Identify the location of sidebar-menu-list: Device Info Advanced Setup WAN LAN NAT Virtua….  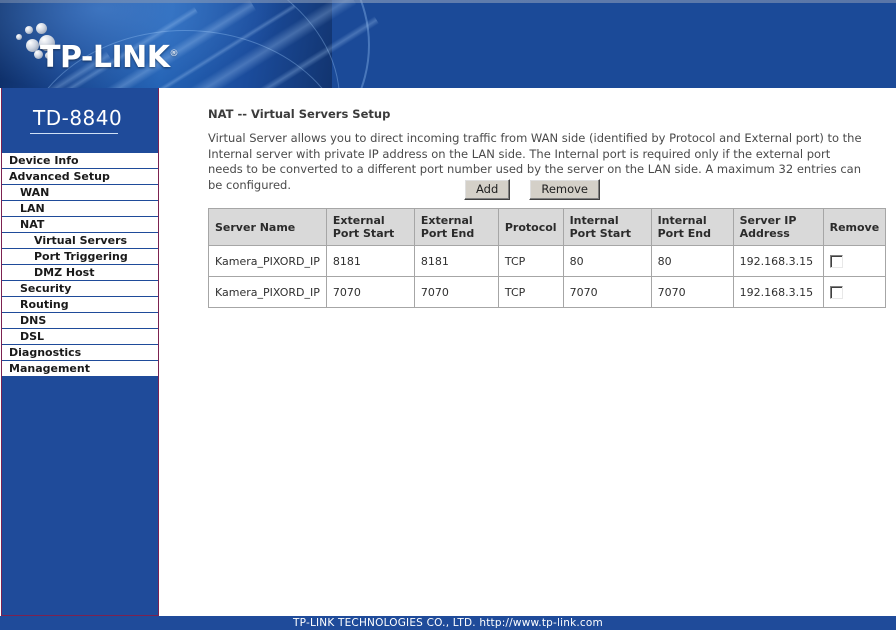
(80, 265).